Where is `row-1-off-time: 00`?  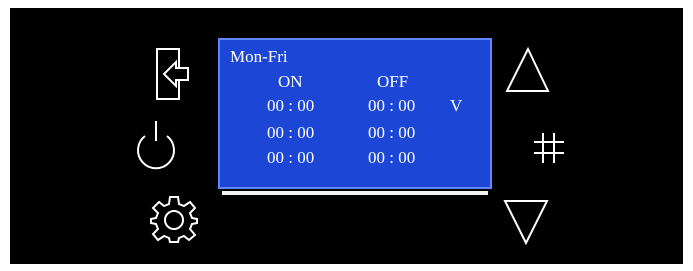 row-1-off-time: 00 is located at coordinates (392, 105).